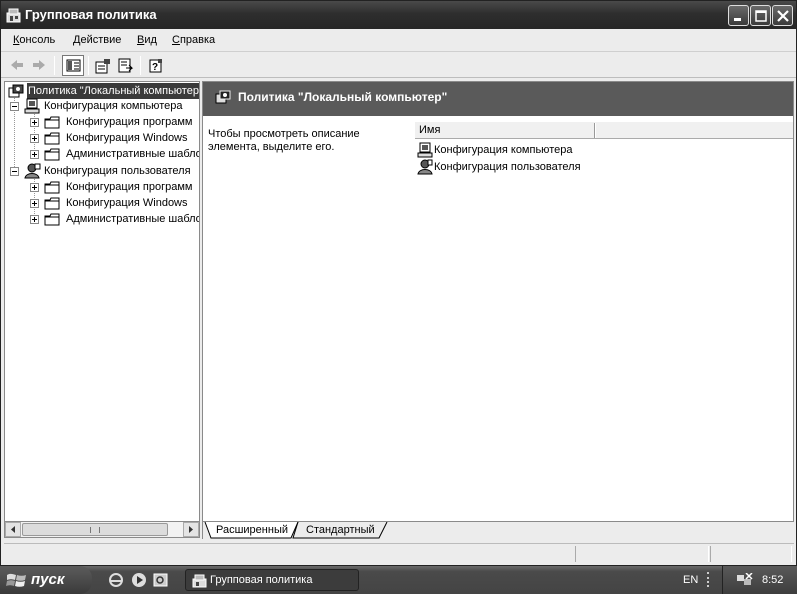  I want to click on show-hide-tree-button, so click(73, 65).